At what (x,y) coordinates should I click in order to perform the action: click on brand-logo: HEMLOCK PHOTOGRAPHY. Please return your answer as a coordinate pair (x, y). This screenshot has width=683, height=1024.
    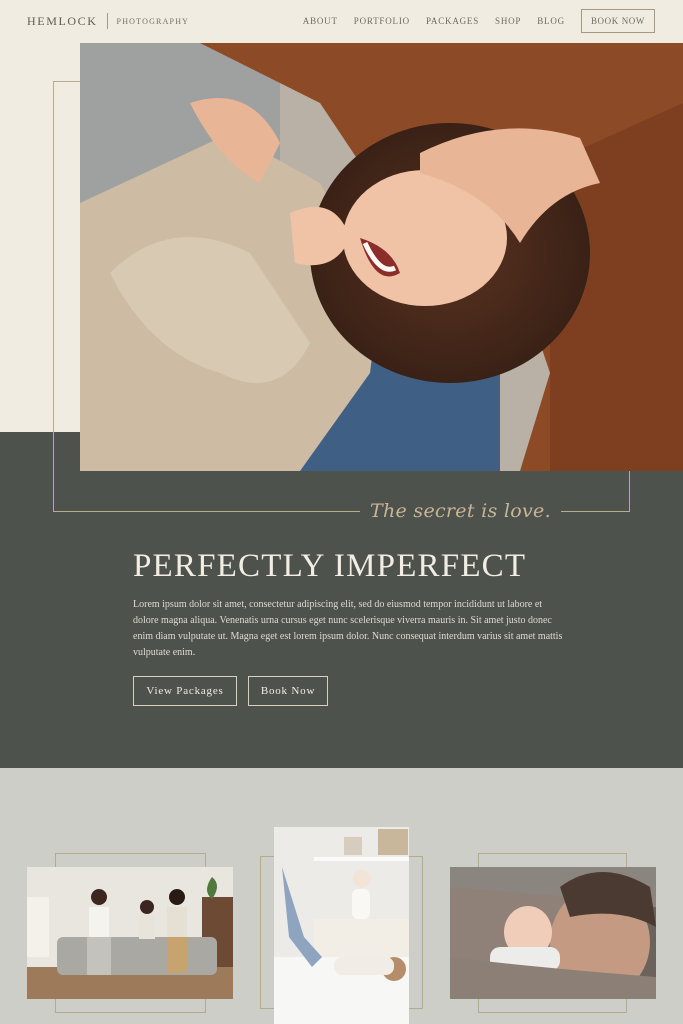
    Looking at the image, I should click on (108, 21).